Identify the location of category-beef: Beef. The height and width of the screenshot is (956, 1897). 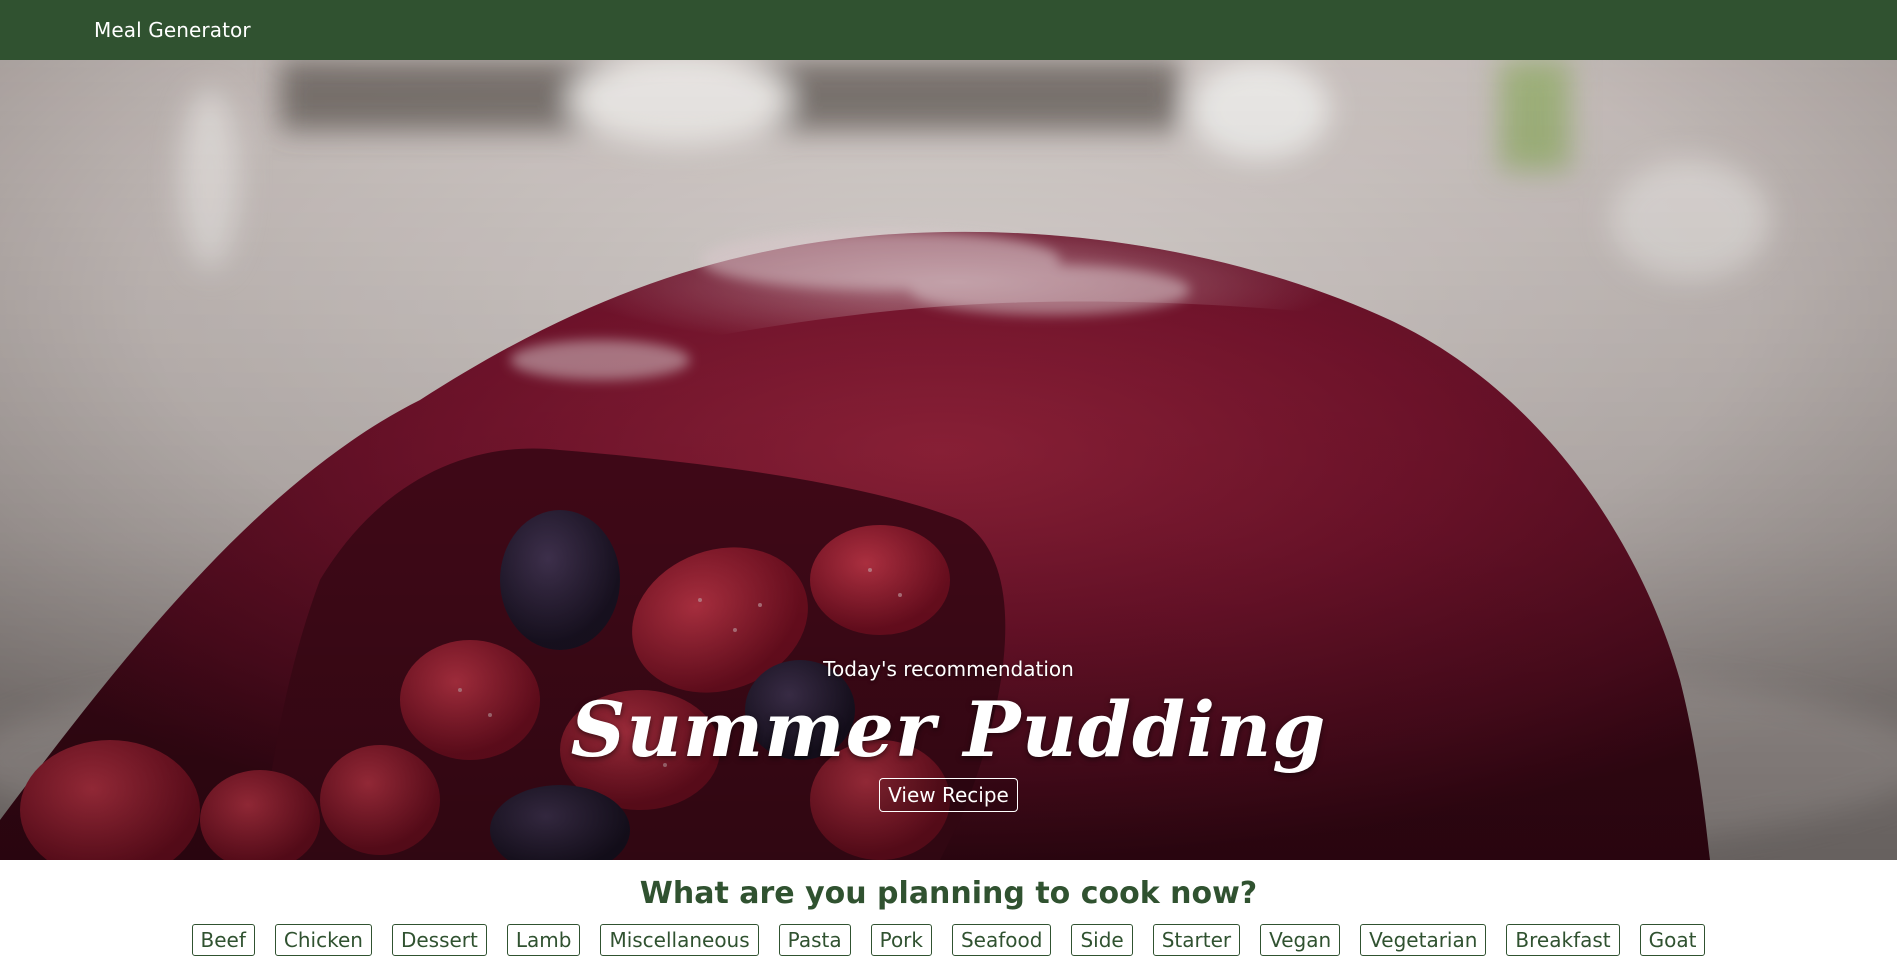
(223, 940).